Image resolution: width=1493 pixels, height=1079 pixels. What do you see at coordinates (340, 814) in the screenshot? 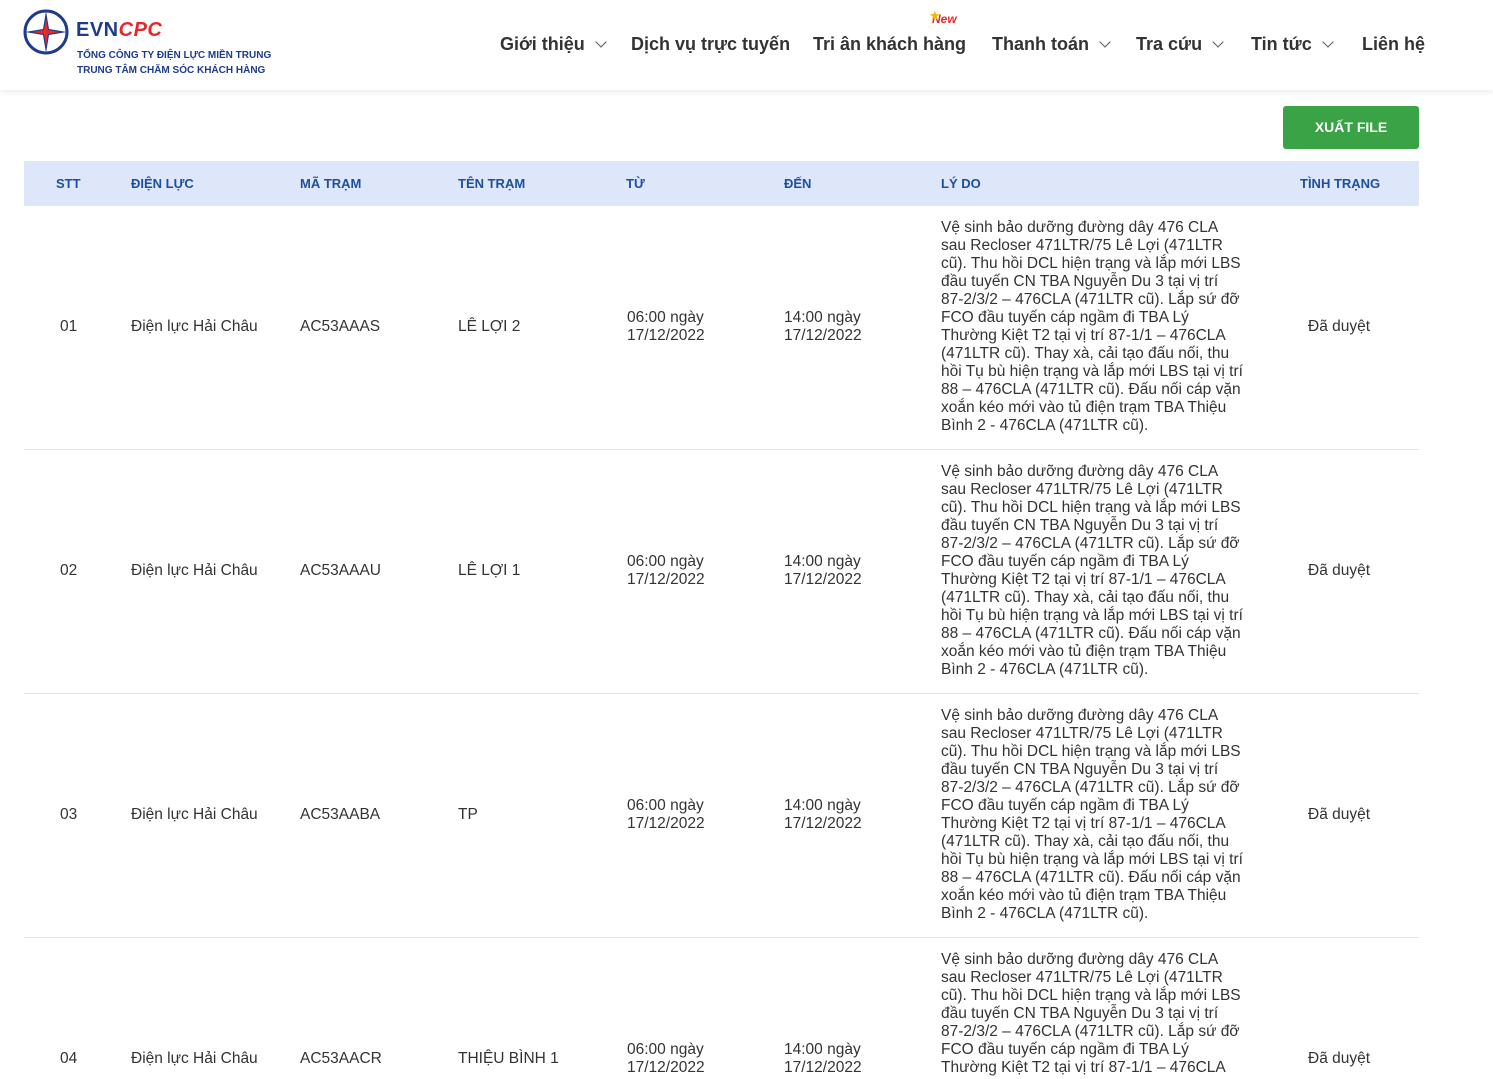
I see `cell-ma-tram: AC53AABA` at bounding box center [340, 814].